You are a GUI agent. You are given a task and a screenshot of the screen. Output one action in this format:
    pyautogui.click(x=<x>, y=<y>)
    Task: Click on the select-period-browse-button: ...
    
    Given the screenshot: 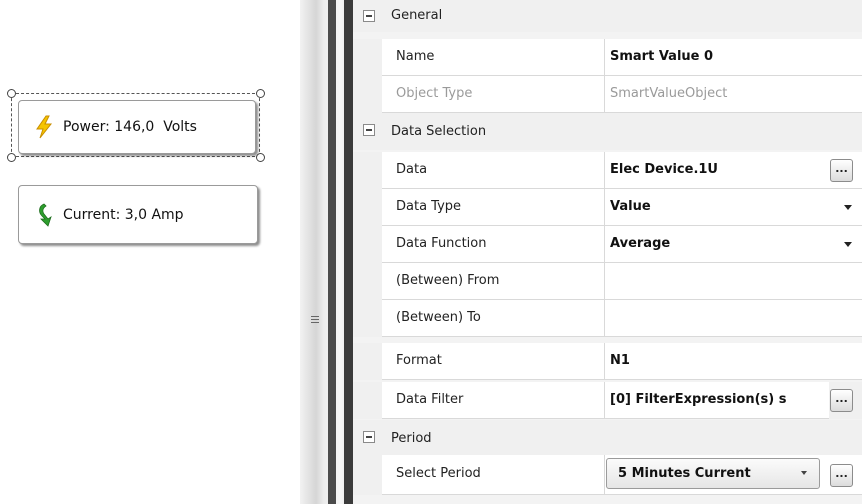 What is the action you would take?
    pyautogui.click(x=841, y=475)
    